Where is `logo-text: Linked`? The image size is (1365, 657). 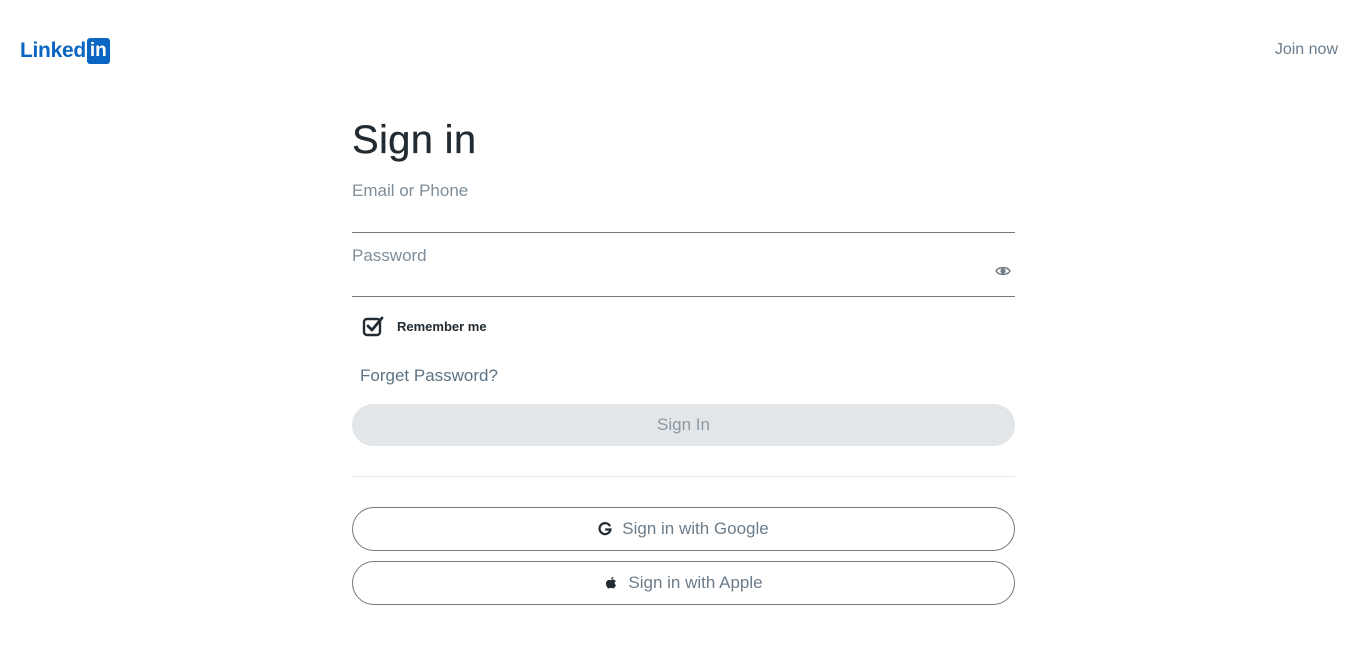 logo-text: Linked is located at coordinates (53, 50).